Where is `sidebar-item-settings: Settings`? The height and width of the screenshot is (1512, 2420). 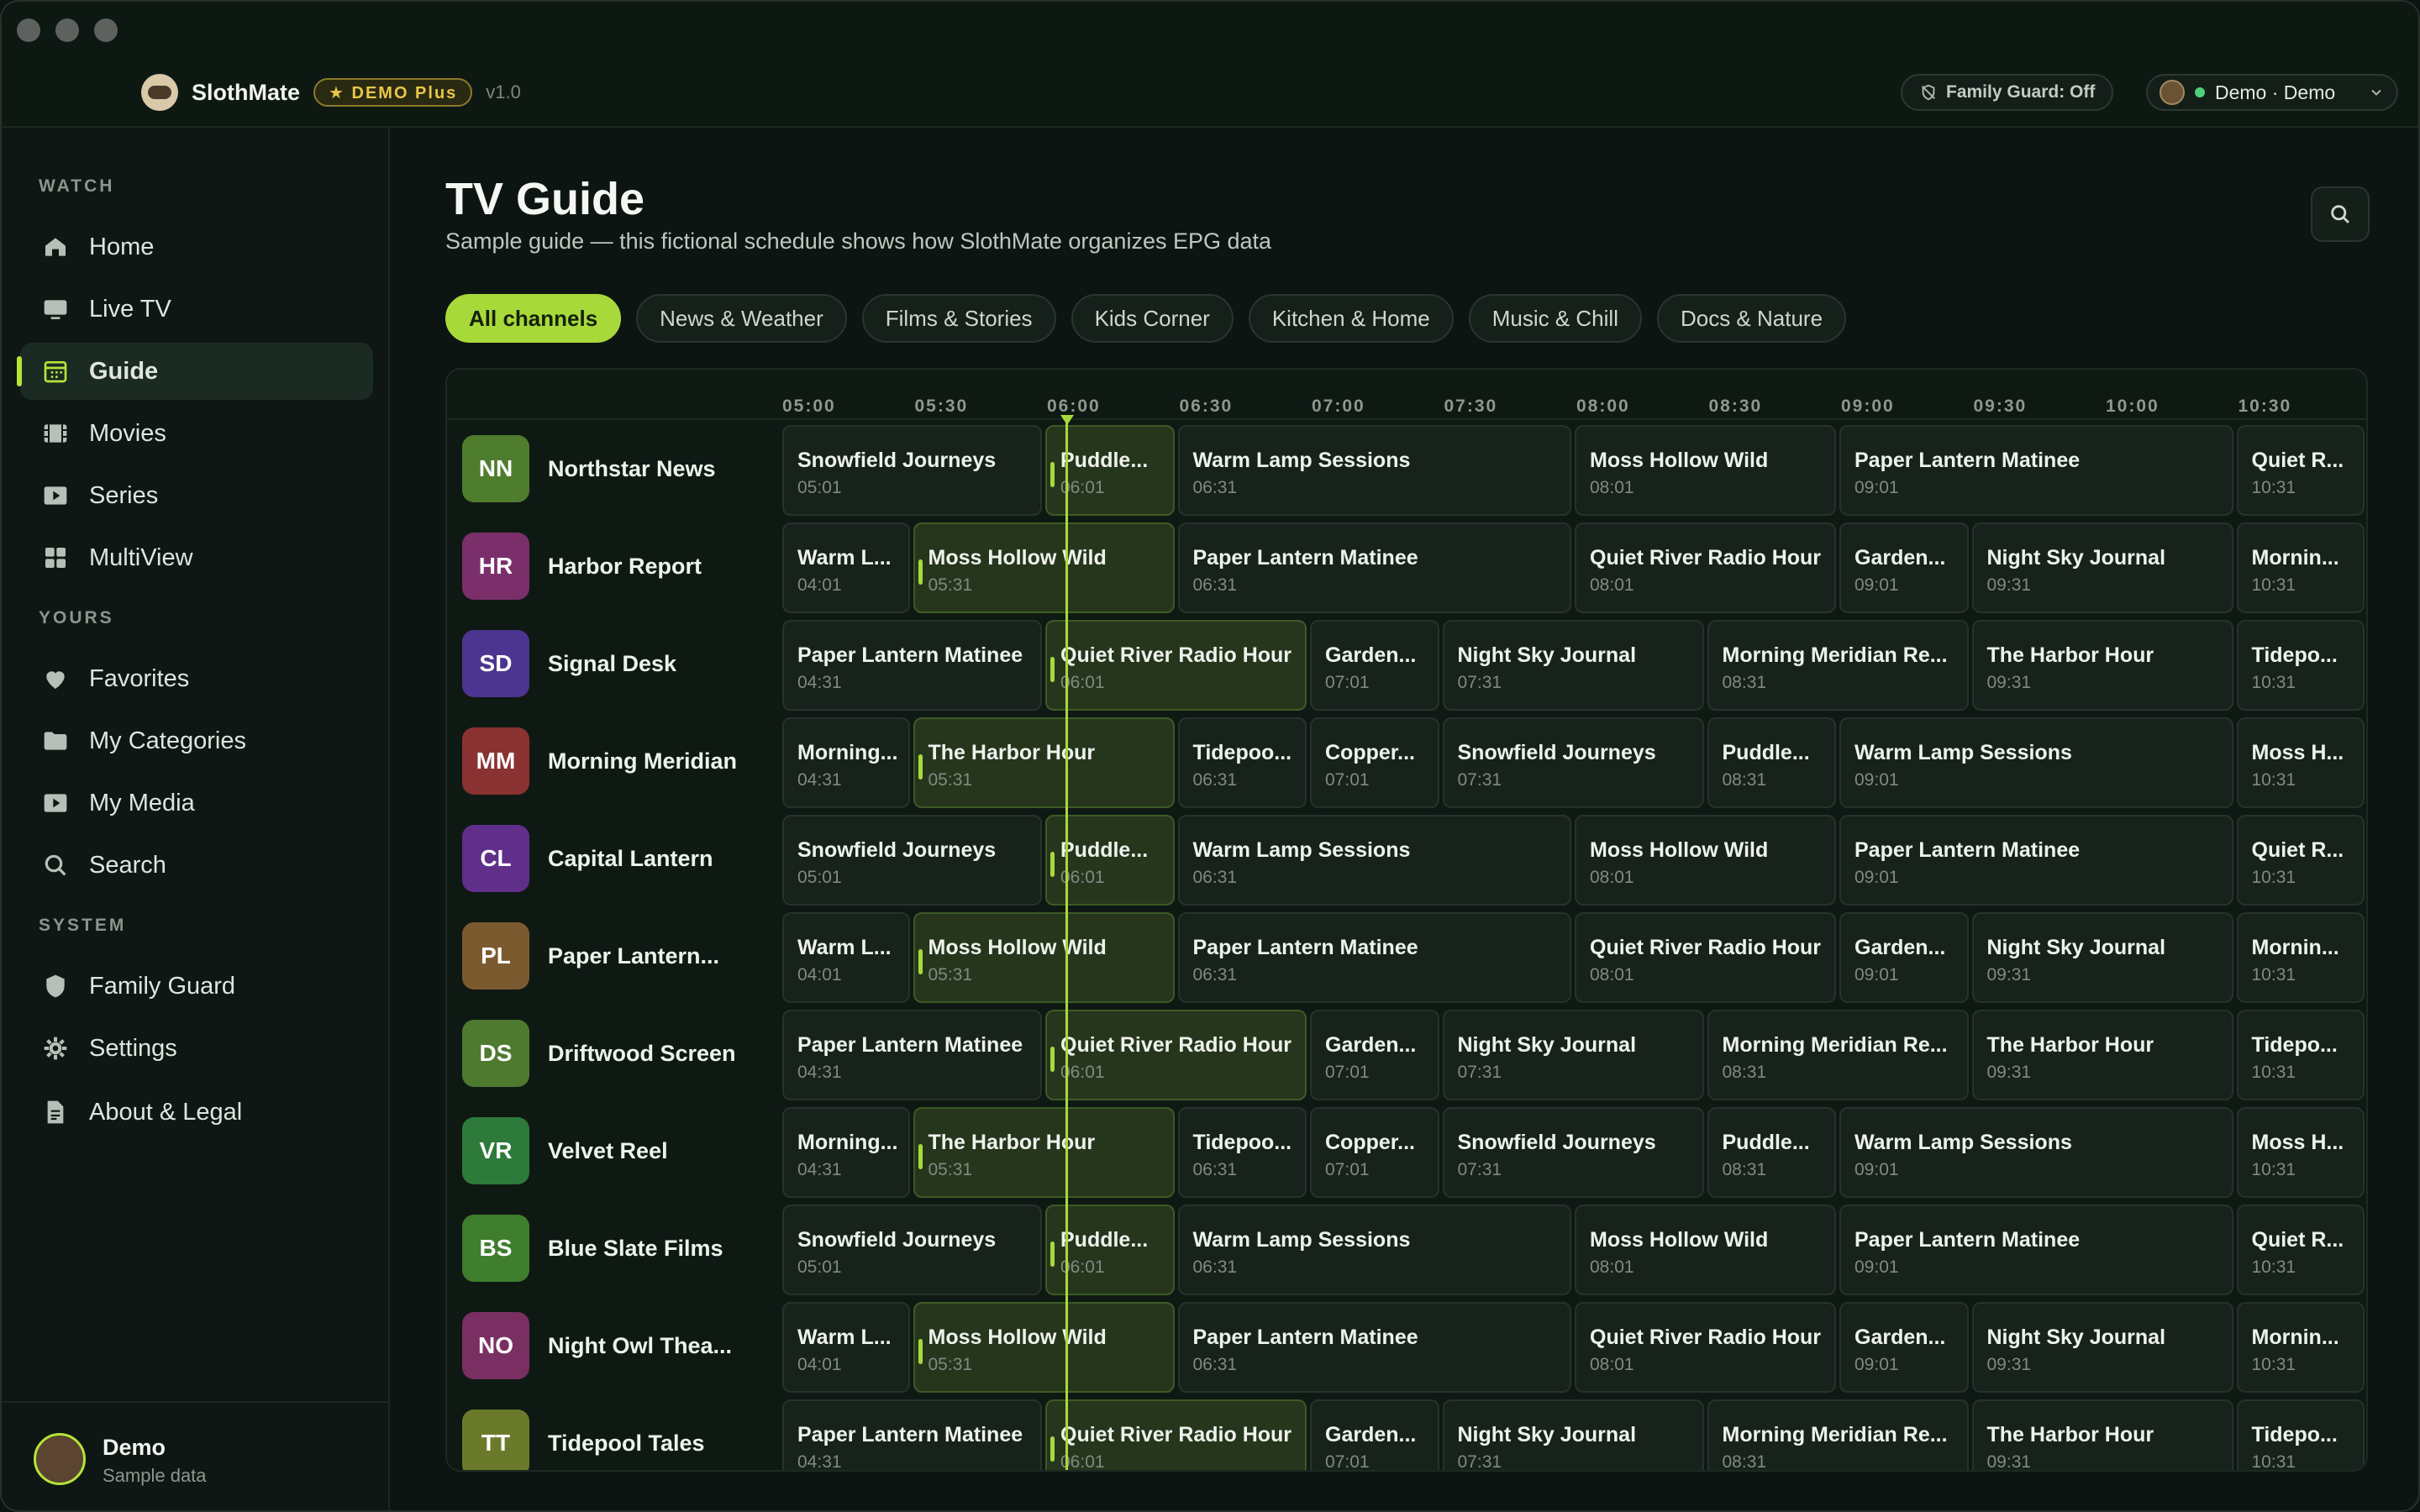 sidebar-item-settings: Settings is located at coordinates (196, 1048).